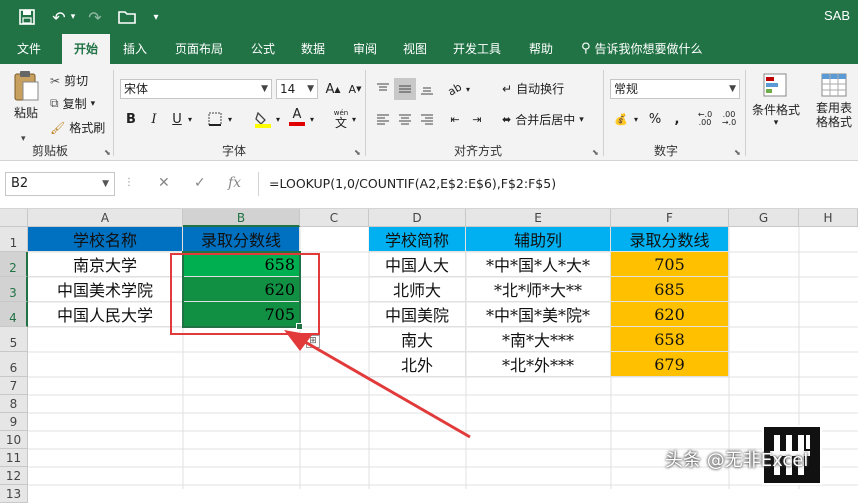  Describe the element at coordinates (93, 104) in the screenshot. I see `copy-dropdown-icon: ▾` at that location.